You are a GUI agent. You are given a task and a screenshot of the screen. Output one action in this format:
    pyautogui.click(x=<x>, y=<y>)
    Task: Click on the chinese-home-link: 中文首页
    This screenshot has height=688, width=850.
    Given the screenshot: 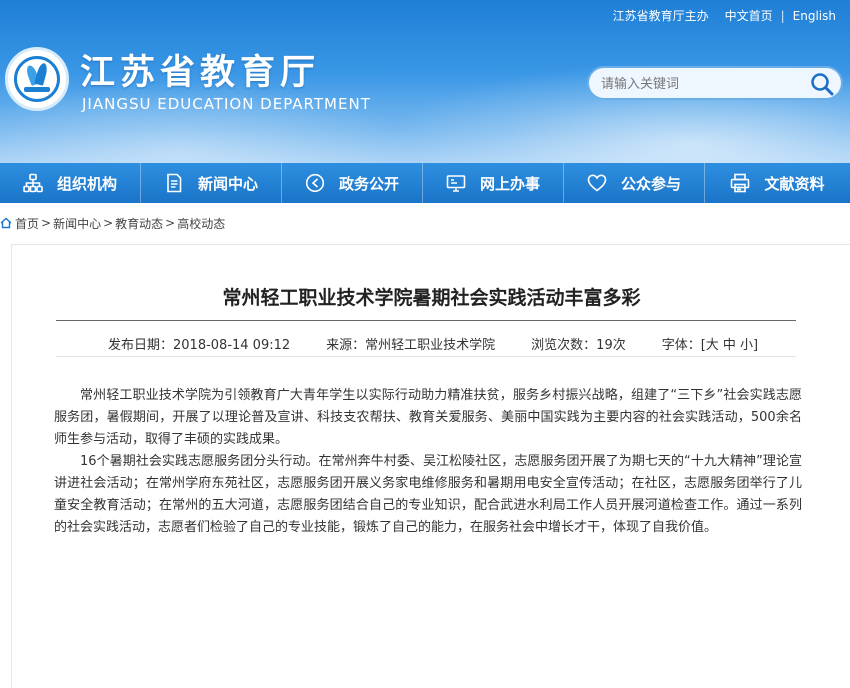 What is the action you would take?
    pyautogui.click(x=749, y=15)
    